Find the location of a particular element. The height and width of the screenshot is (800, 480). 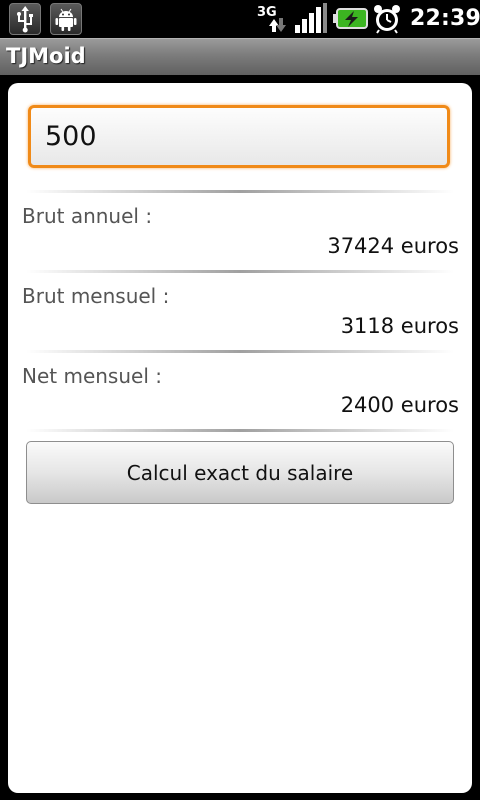

3g-data-icon: 3G is located at coordinates (272, 18).